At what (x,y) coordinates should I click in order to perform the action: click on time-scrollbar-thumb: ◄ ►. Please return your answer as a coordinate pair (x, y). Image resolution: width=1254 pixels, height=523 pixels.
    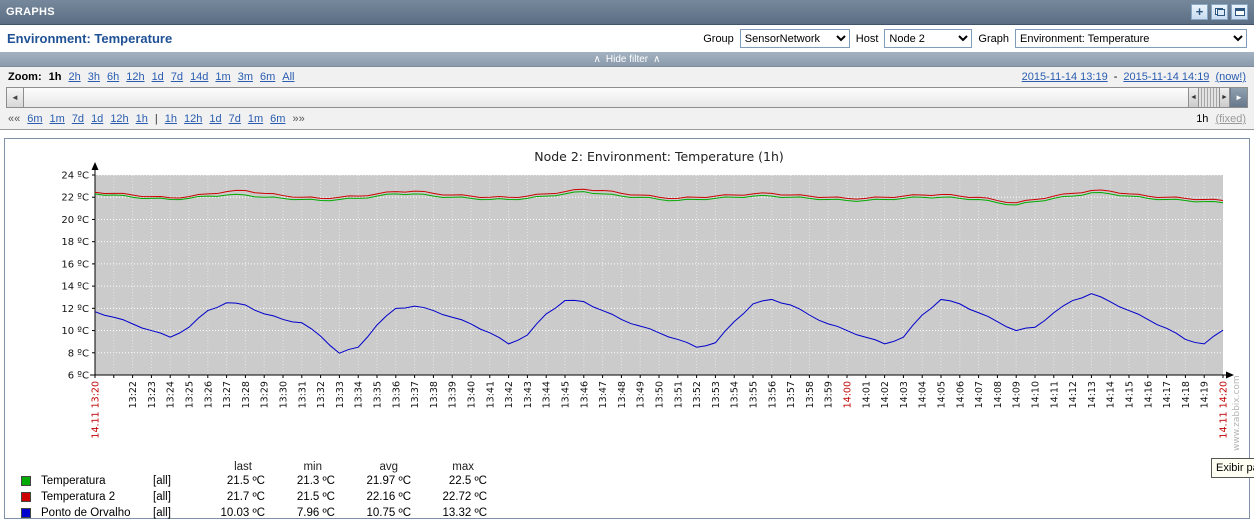
    Looking at the image, I should click on (1209, 97).